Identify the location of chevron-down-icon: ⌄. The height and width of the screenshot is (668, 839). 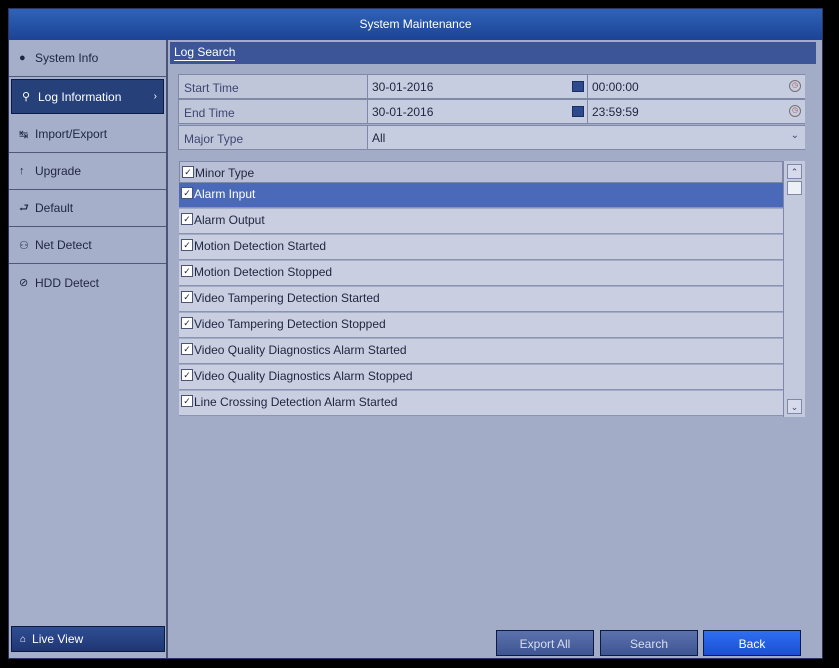
(794, 135).